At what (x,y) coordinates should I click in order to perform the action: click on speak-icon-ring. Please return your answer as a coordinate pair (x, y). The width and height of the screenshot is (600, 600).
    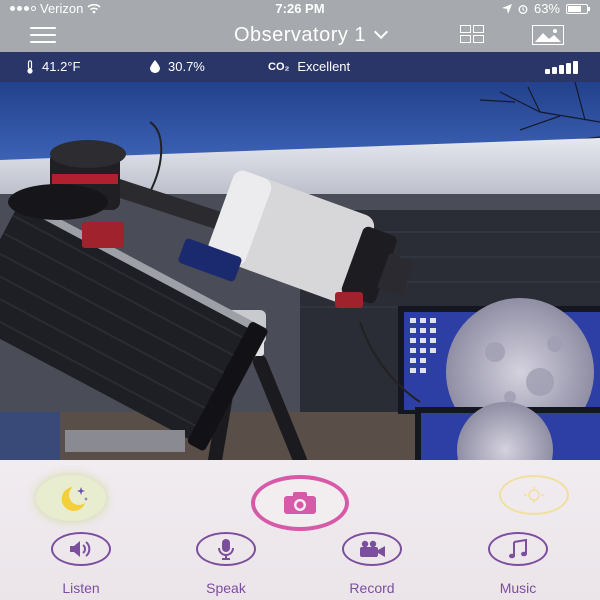
    Looking at the image, I should click on (226, 549).